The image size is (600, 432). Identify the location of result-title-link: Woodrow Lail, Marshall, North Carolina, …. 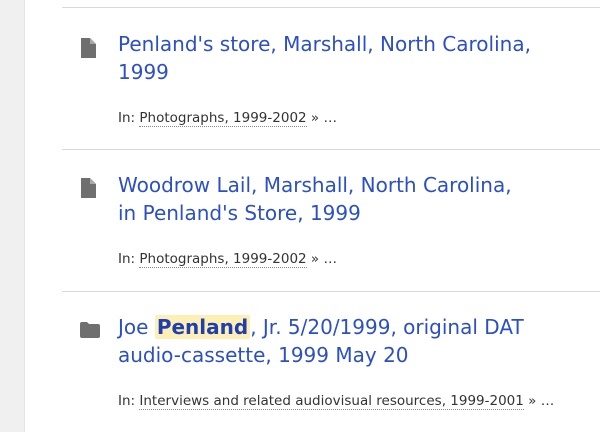
(328, 199).